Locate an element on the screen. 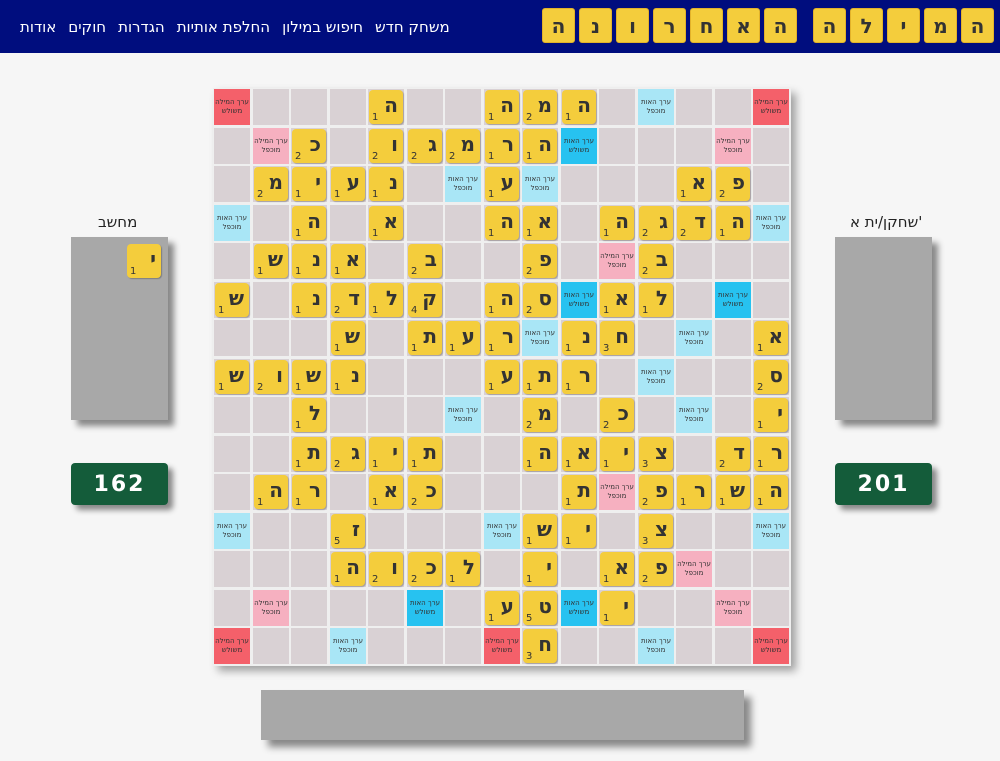 The height and width of the screenshot is (761, 1000). nav-swap-letters: החלפת אותיות is located at coordinates (223, 27).